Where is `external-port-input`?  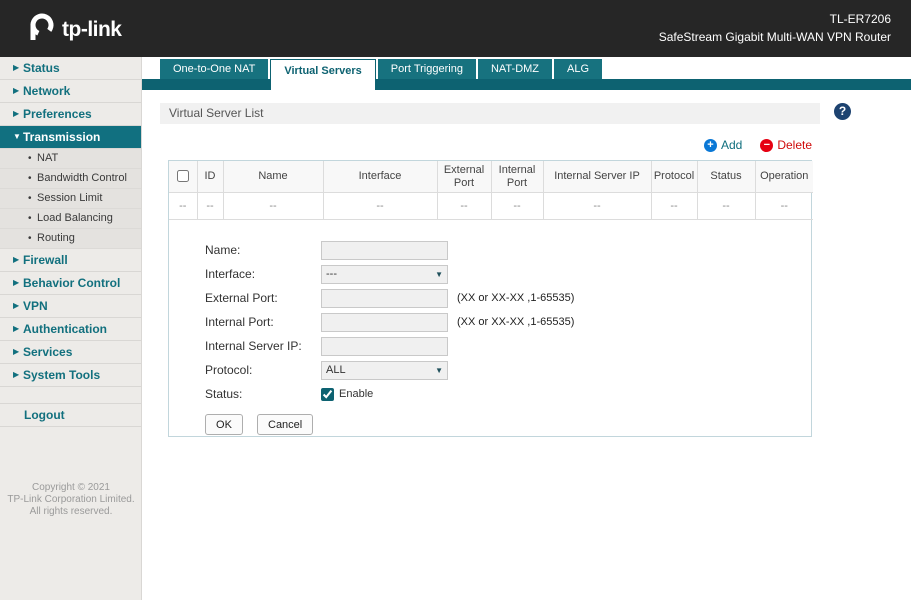 external-port-input is located at coordinates (384, 298).